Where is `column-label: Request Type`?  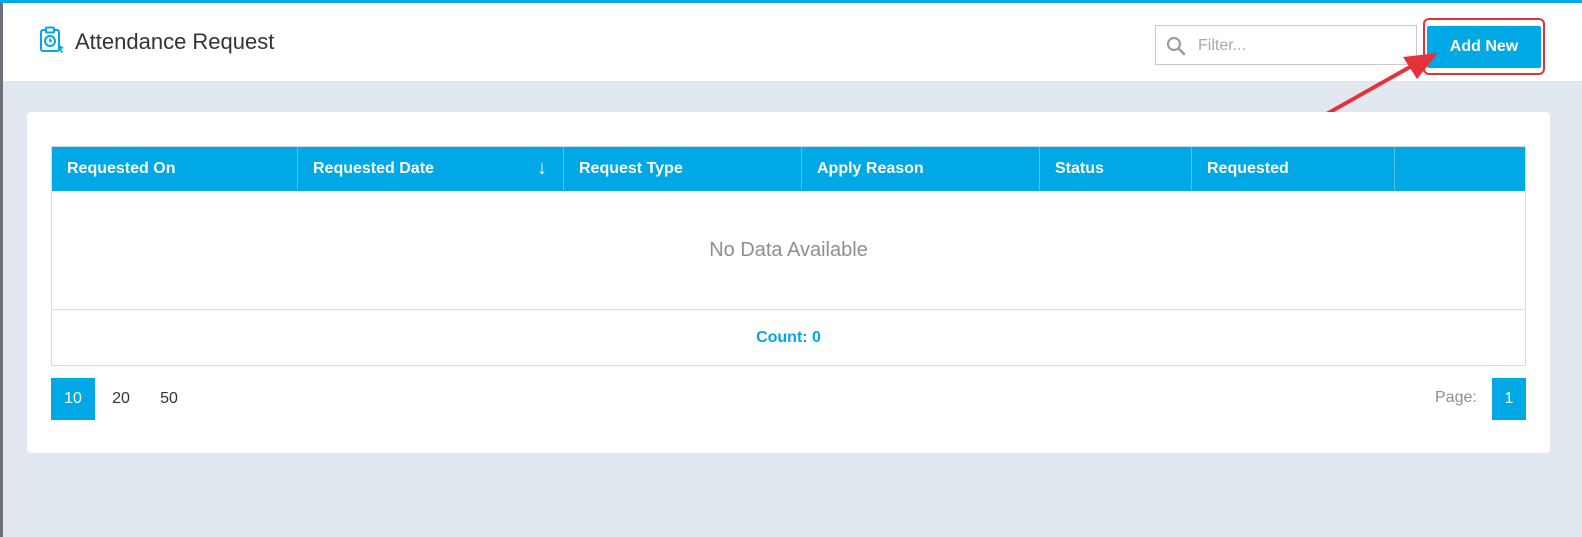
column-label: Request Type is located at coordinates (631, 168).